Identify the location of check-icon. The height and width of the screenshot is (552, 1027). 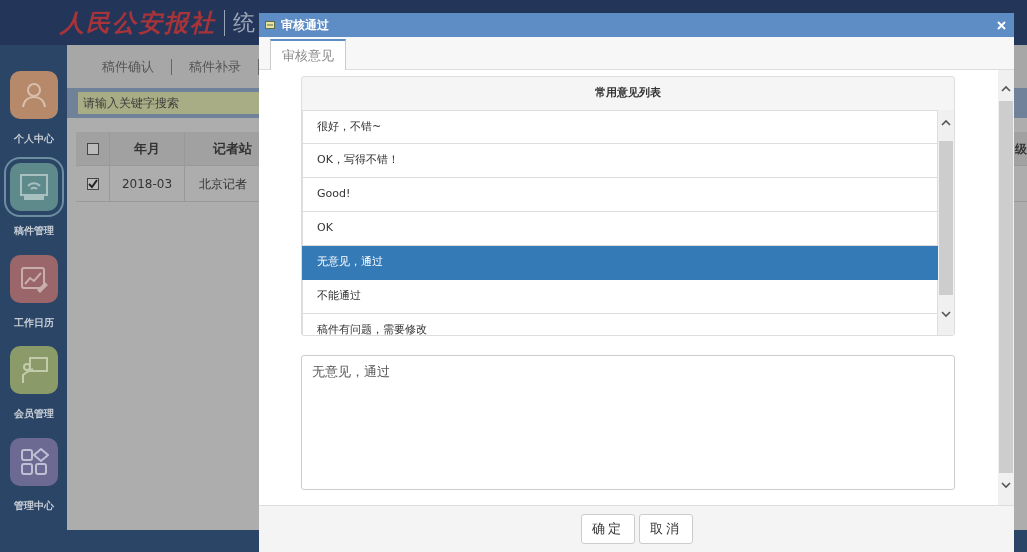
(92, 183).